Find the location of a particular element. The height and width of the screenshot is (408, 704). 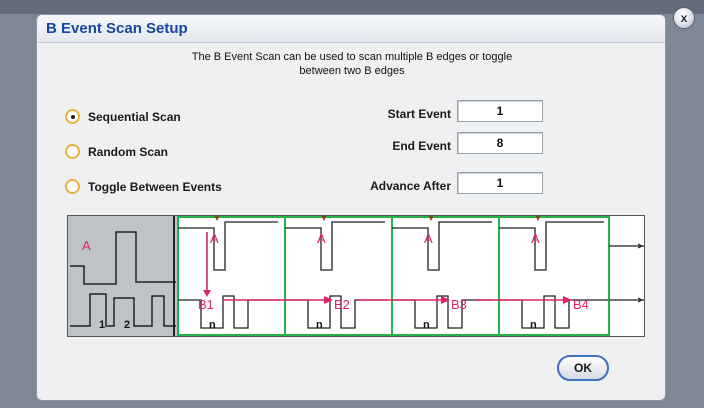

panel-a-label-1: A is located at coordinates (214, 238).